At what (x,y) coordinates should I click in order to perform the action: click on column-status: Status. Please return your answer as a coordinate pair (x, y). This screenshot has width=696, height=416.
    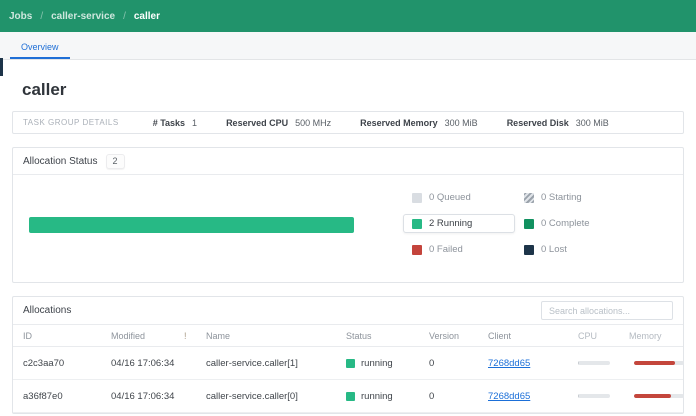
    Looking at the image, I should click on (387, 336).